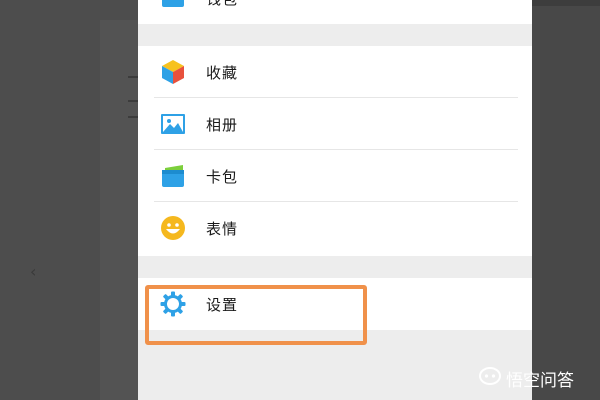 Image resolution: width=600 pixels, height=400 pixels. Describe the element at coordinates (173, 124) in the screenshot. I see `album-picture-icon` at that location.